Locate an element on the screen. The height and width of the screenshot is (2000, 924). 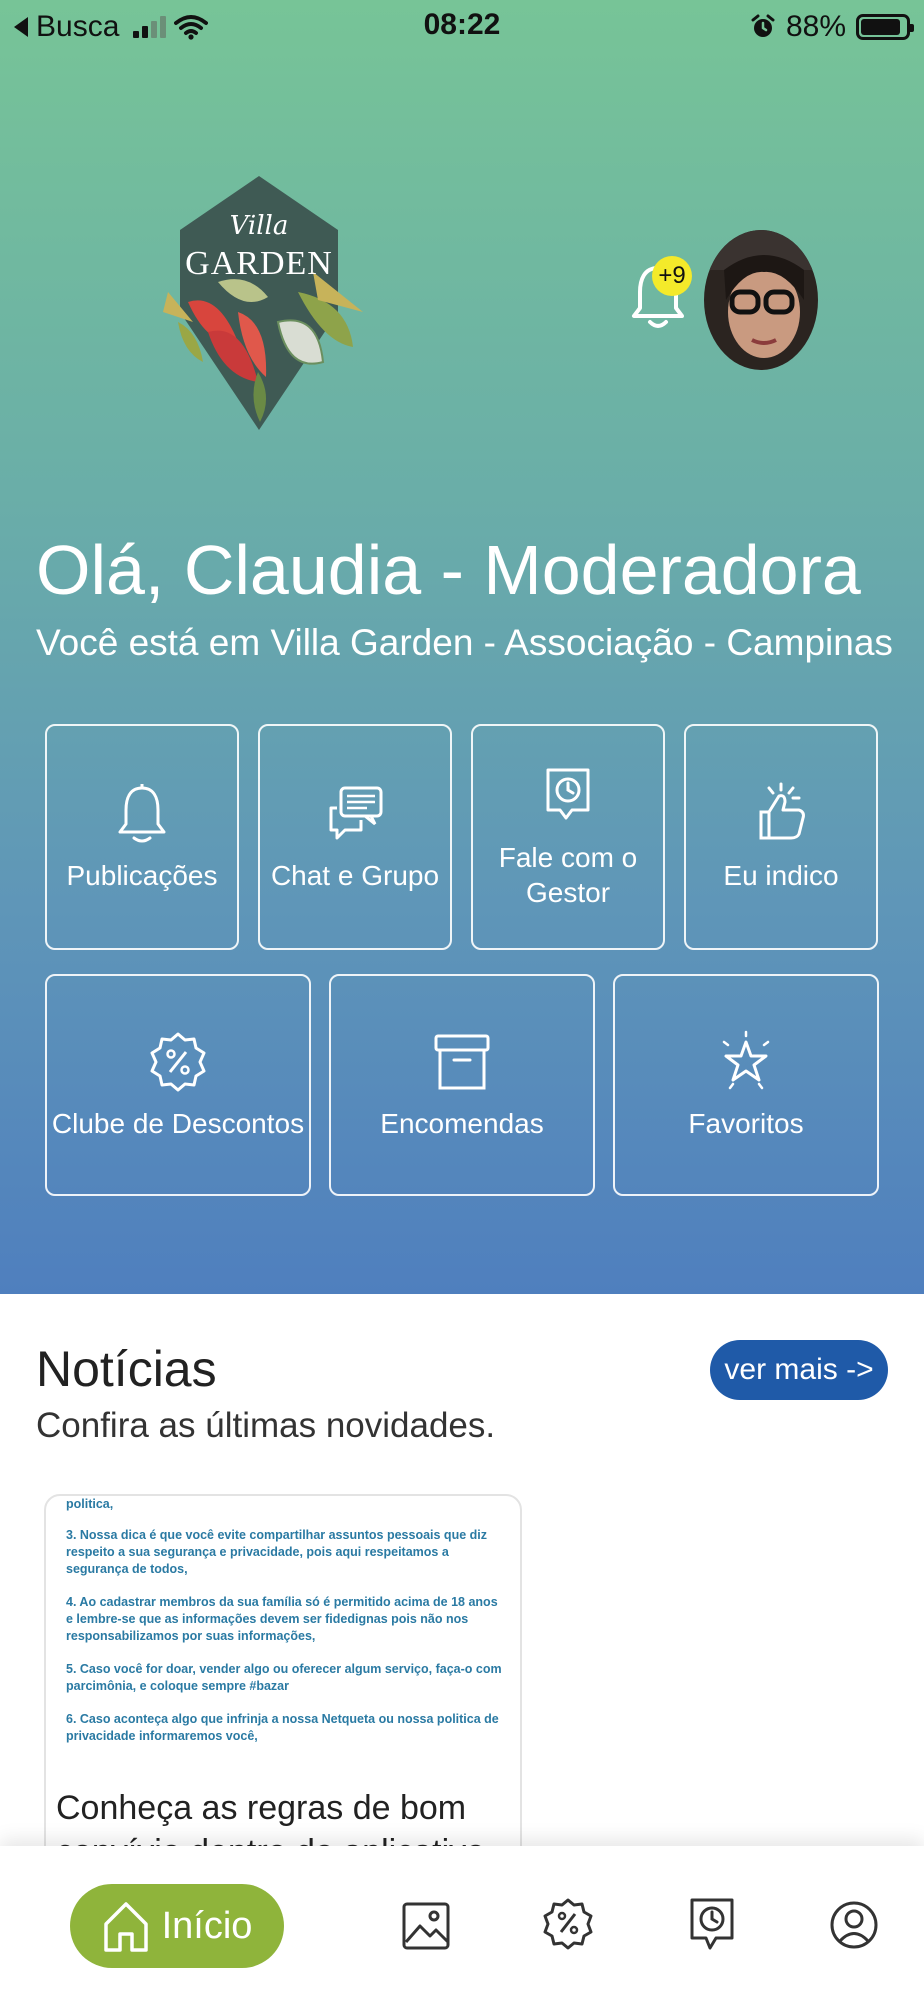
status-right: 88% is located at coordinates (832, 27).